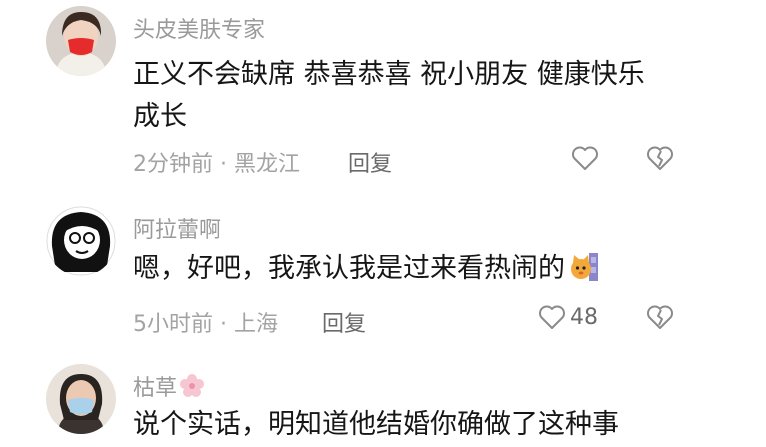 Image resolution: width=766 pixels, height=447 pixels. What do you see at coordinates (349, 268) in the screenshot?
I see `comment-text-line: 嗯，好吧，我承认我是过来看热闹的` at bounding box center [349, 268].